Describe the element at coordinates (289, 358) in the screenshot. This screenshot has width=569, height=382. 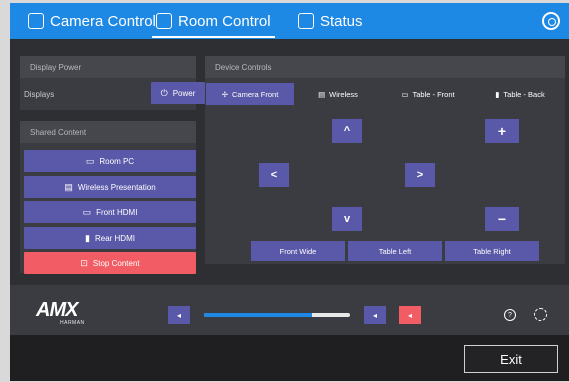
I see `footer-bar: Exit` at that location.